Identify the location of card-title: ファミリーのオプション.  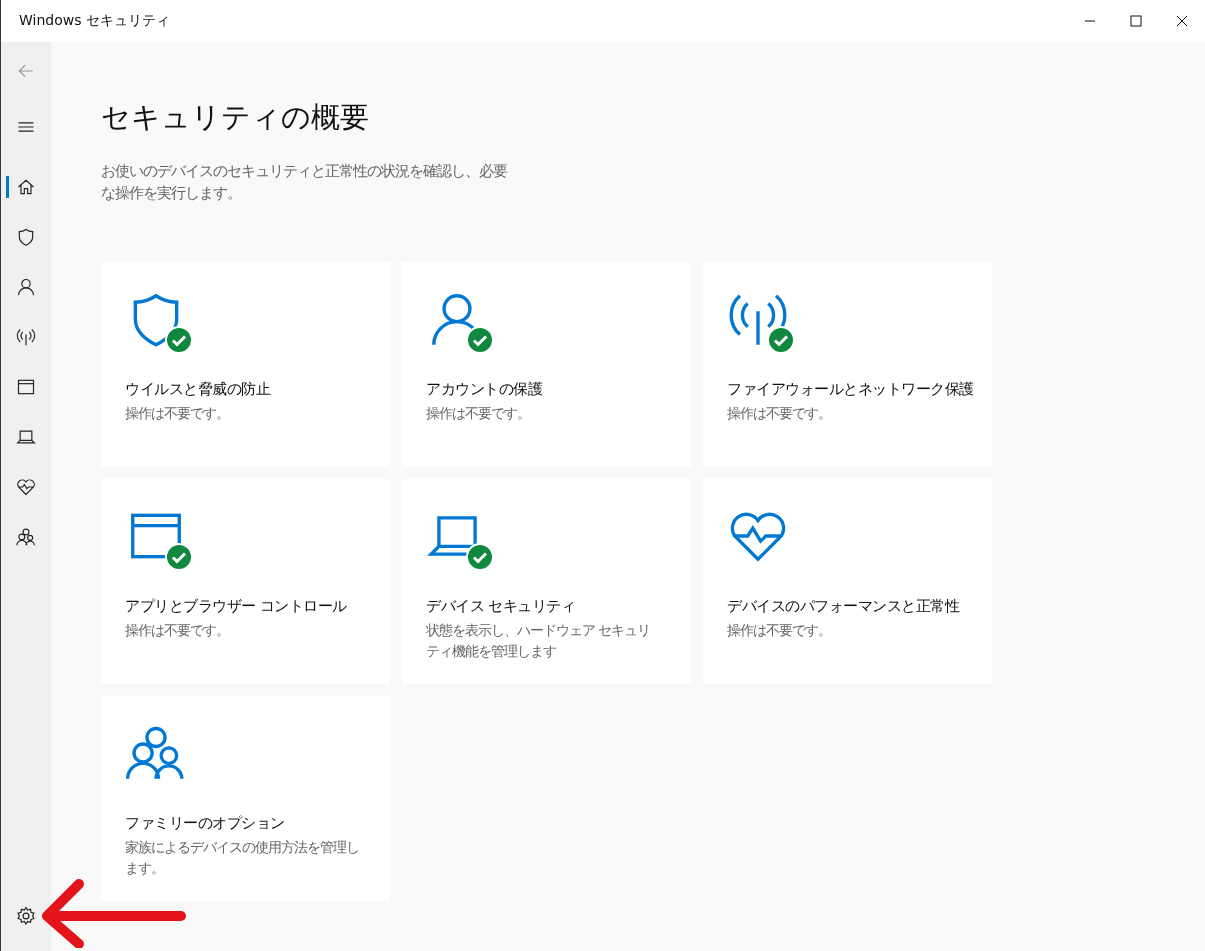
(205, 823).